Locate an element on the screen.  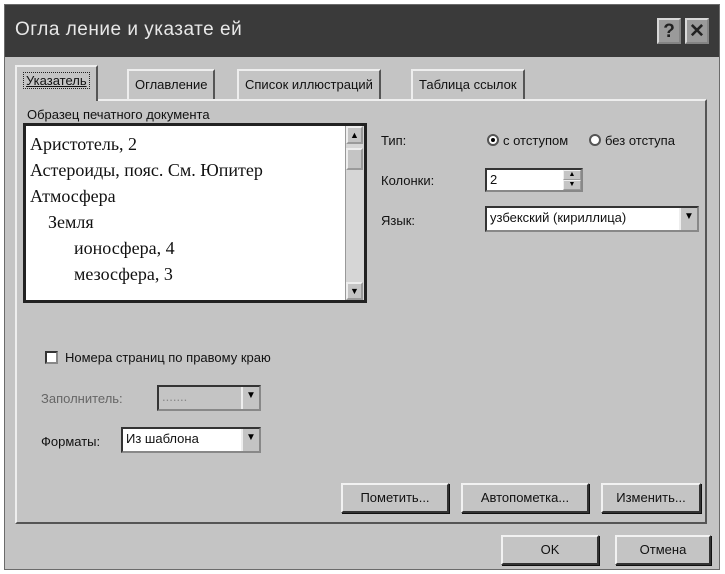
scroll-down-icon: ▼ is located at coordinates (354, 291).